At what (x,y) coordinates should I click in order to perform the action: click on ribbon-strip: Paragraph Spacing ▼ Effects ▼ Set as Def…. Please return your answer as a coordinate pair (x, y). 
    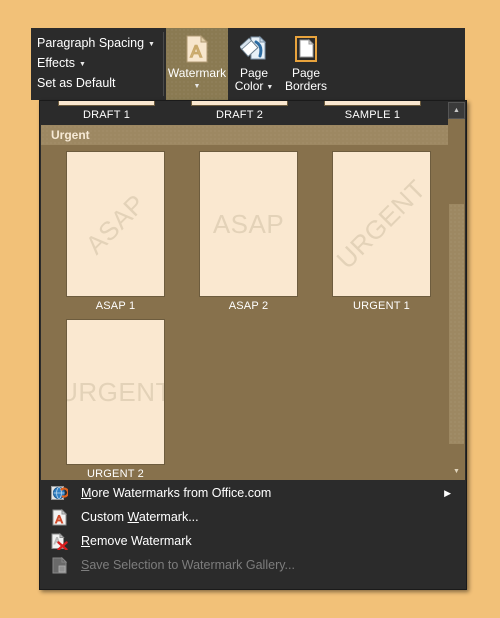
    Looking at the image, I should click on (248, 64).